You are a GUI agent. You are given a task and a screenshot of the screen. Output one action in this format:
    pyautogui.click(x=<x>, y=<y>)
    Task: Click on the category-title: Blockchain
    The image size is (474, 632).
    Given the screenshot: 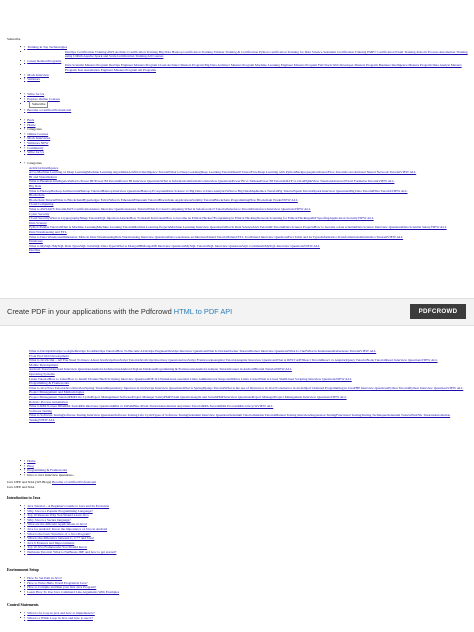 What is the action you would take?
    pyautogui.click(x=36, y=195)
    